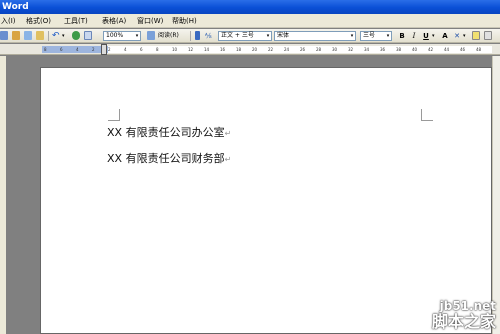 This screenshot has width=500, height=334. I want to click on style-select: 正文 + 三号 ▾, so click(245, 36).